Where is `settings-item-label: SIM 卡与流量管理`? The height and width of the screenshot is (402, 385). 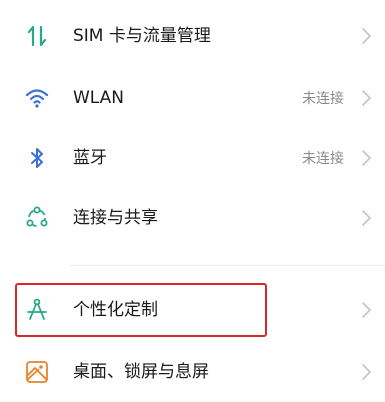
settings-item-label: SIM 卡与流量管理 is located at coordinates (142, 36).